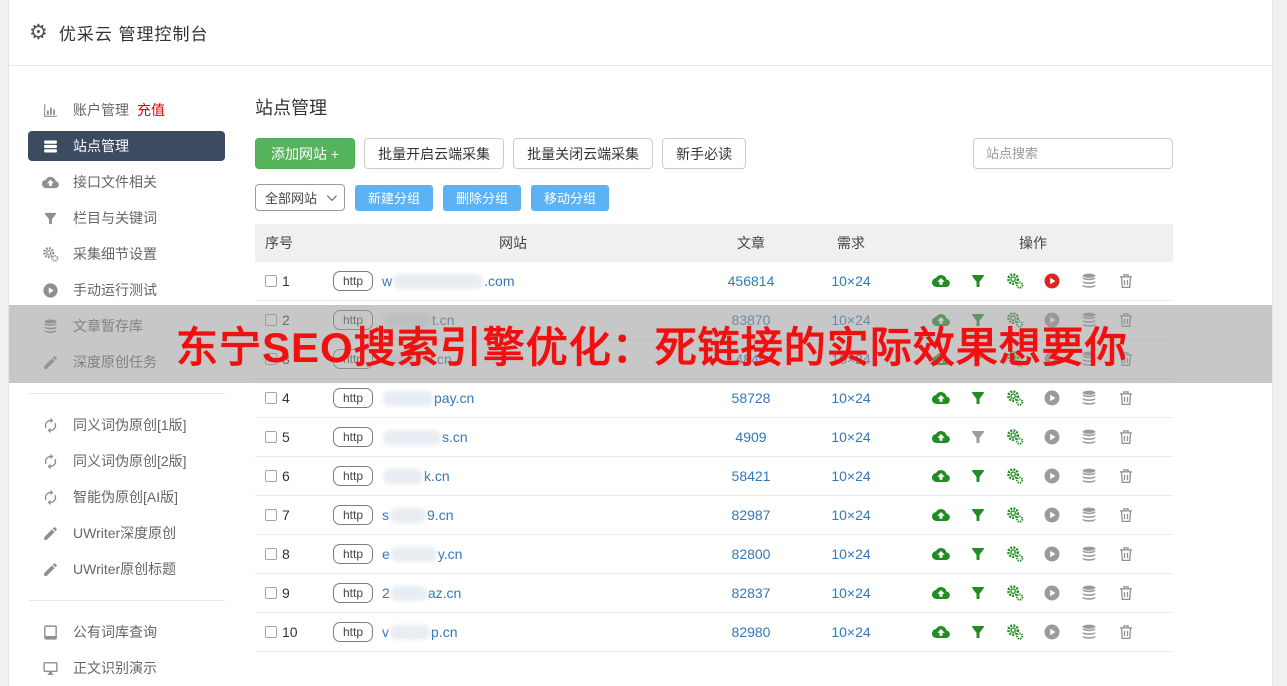  I want to click on article-count-link: 82837, so click(751, 593).